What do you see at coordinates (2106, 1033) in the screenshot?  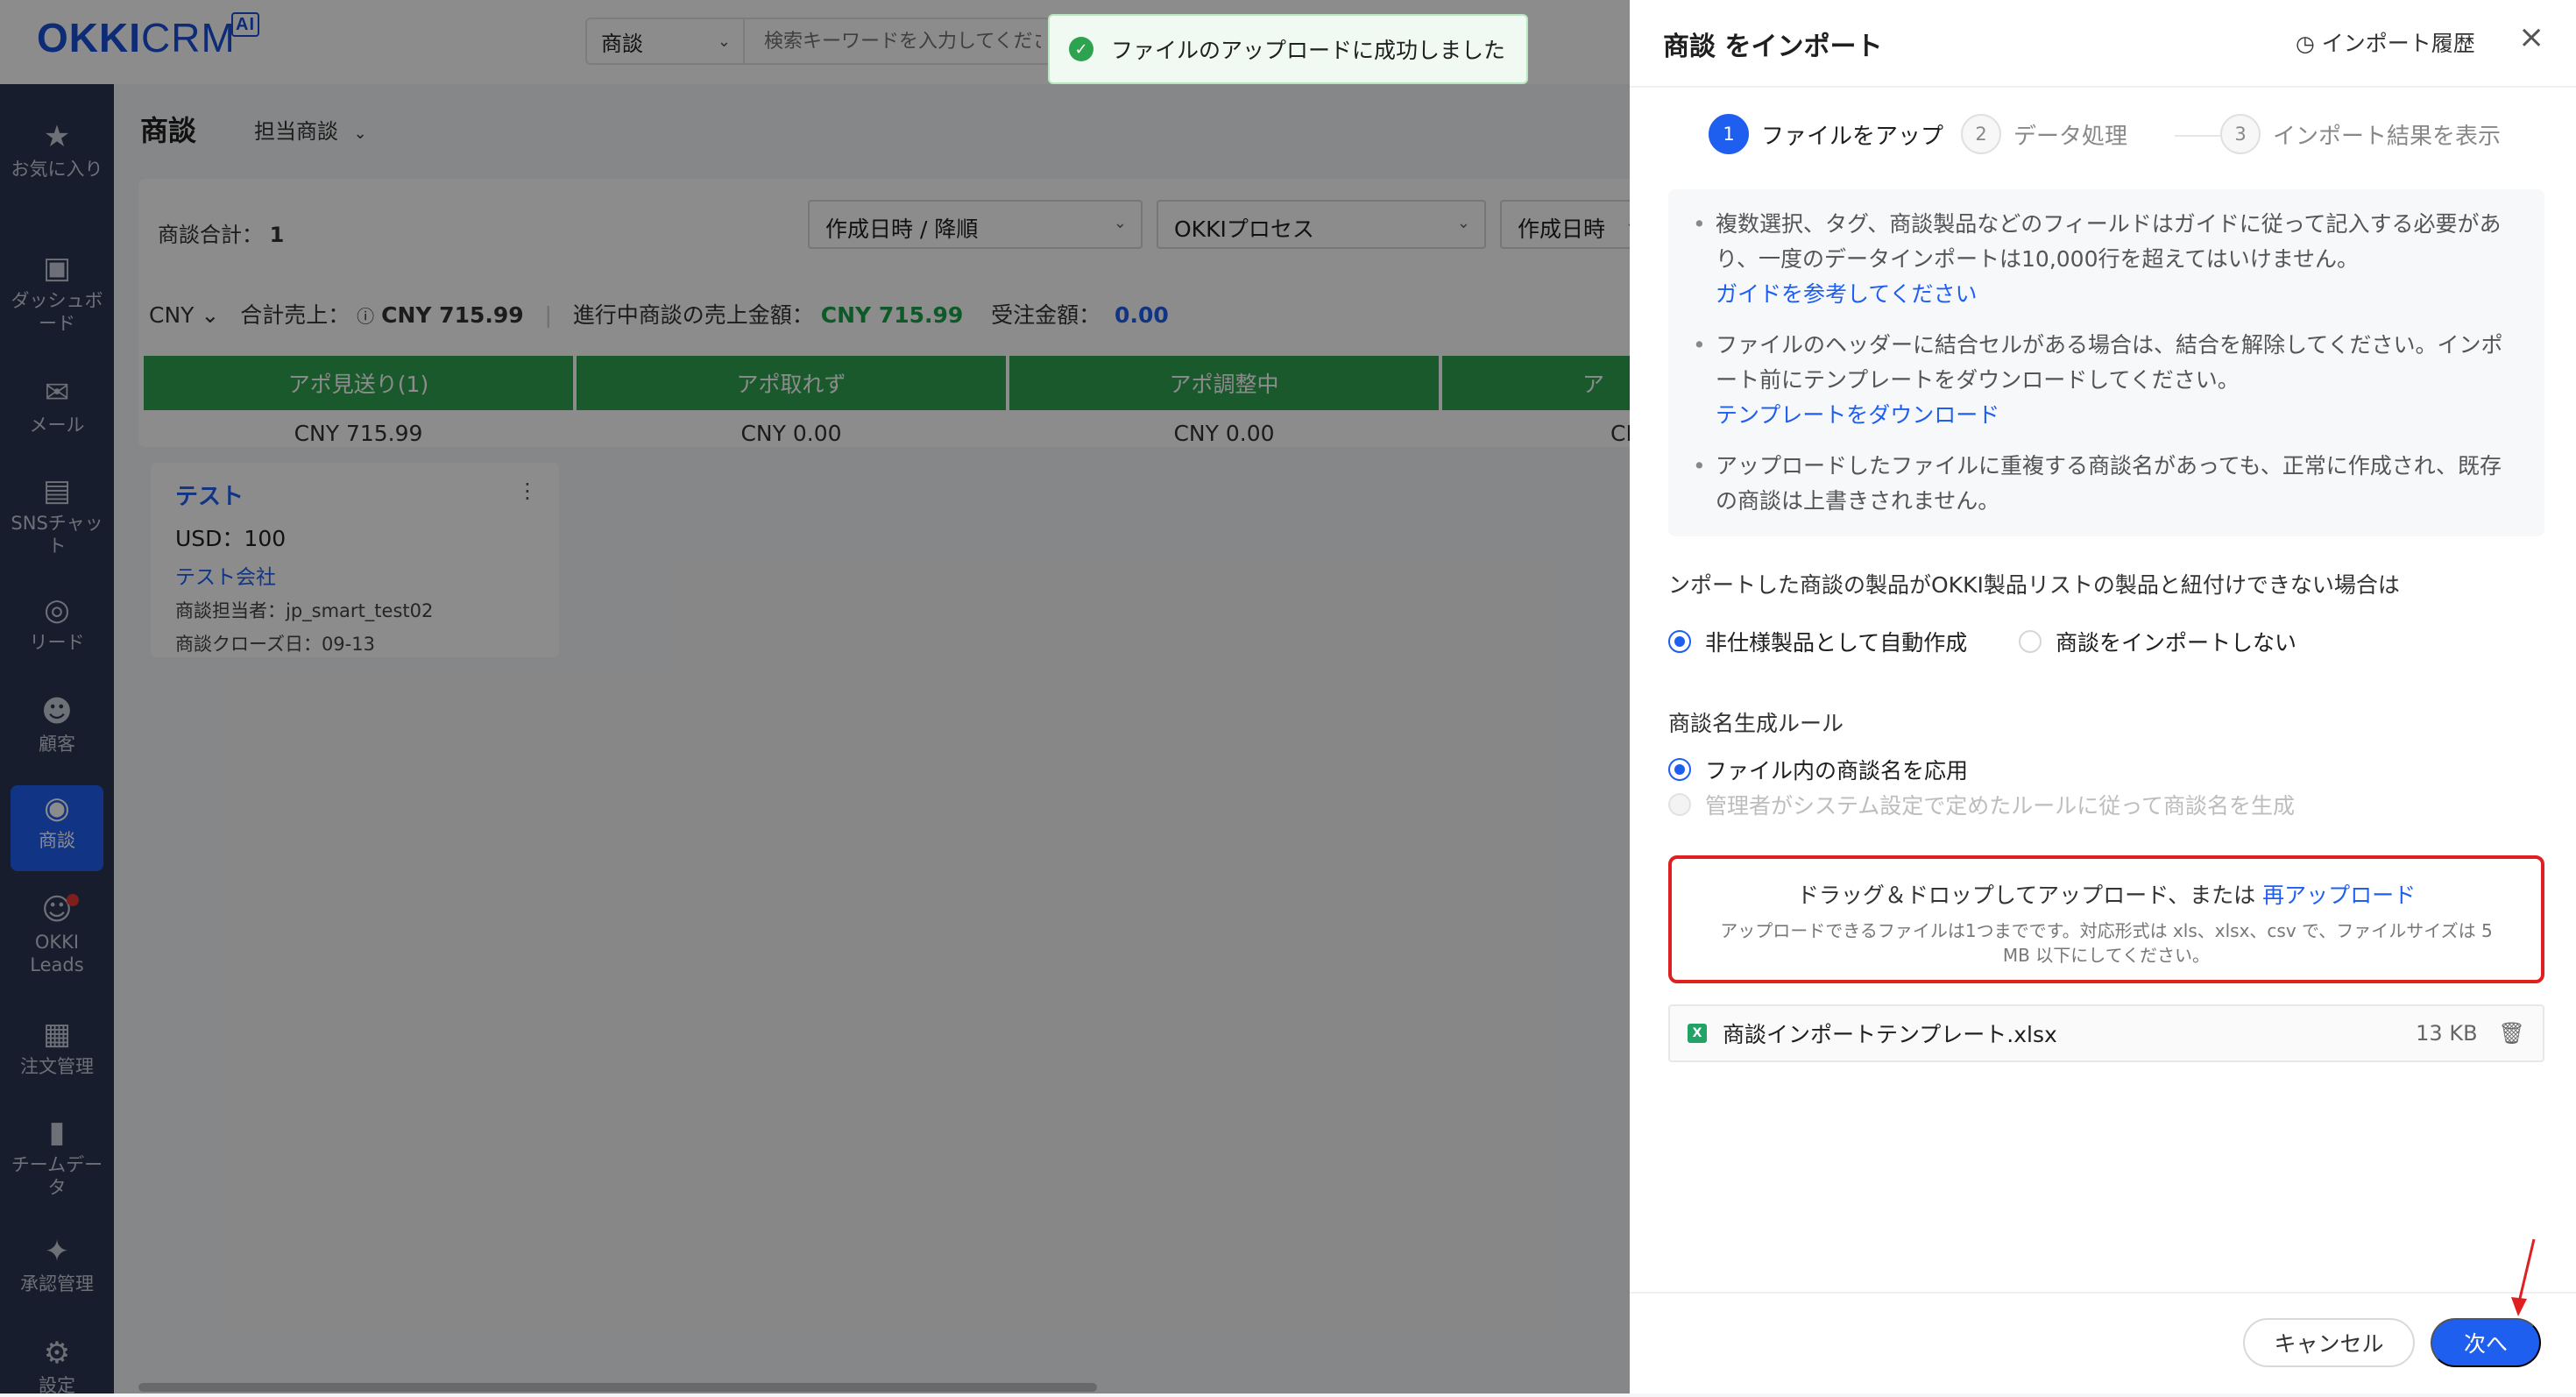 I see `uploaded-file-item: X 商談インポートテンプレート.xlsx 13 KB 🗑` at bounding box center [2106, 1033].